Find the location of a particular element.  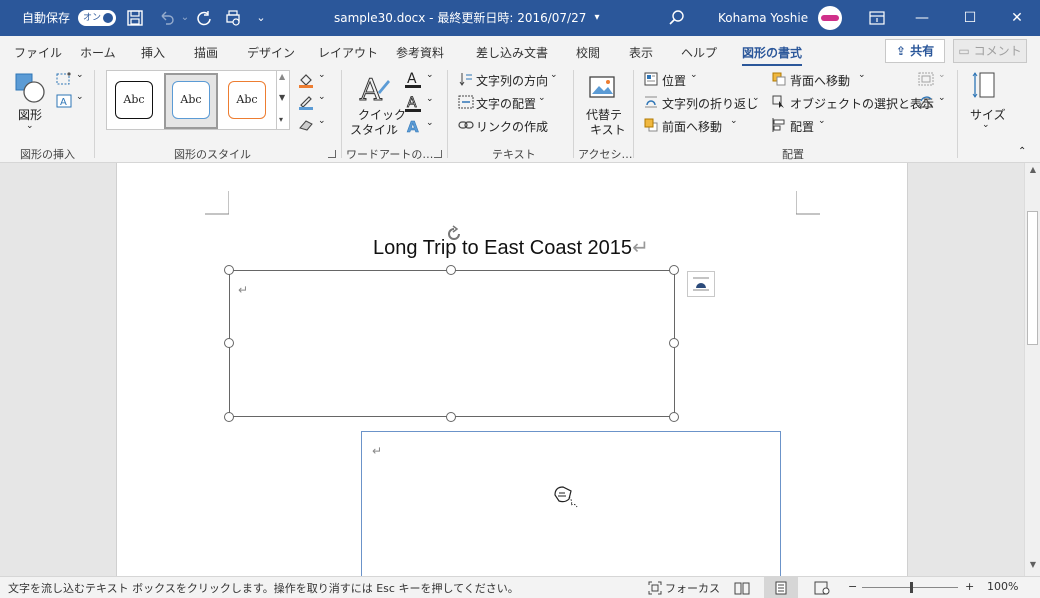

tab-home: ホーム is located at coordinates (98, 52).